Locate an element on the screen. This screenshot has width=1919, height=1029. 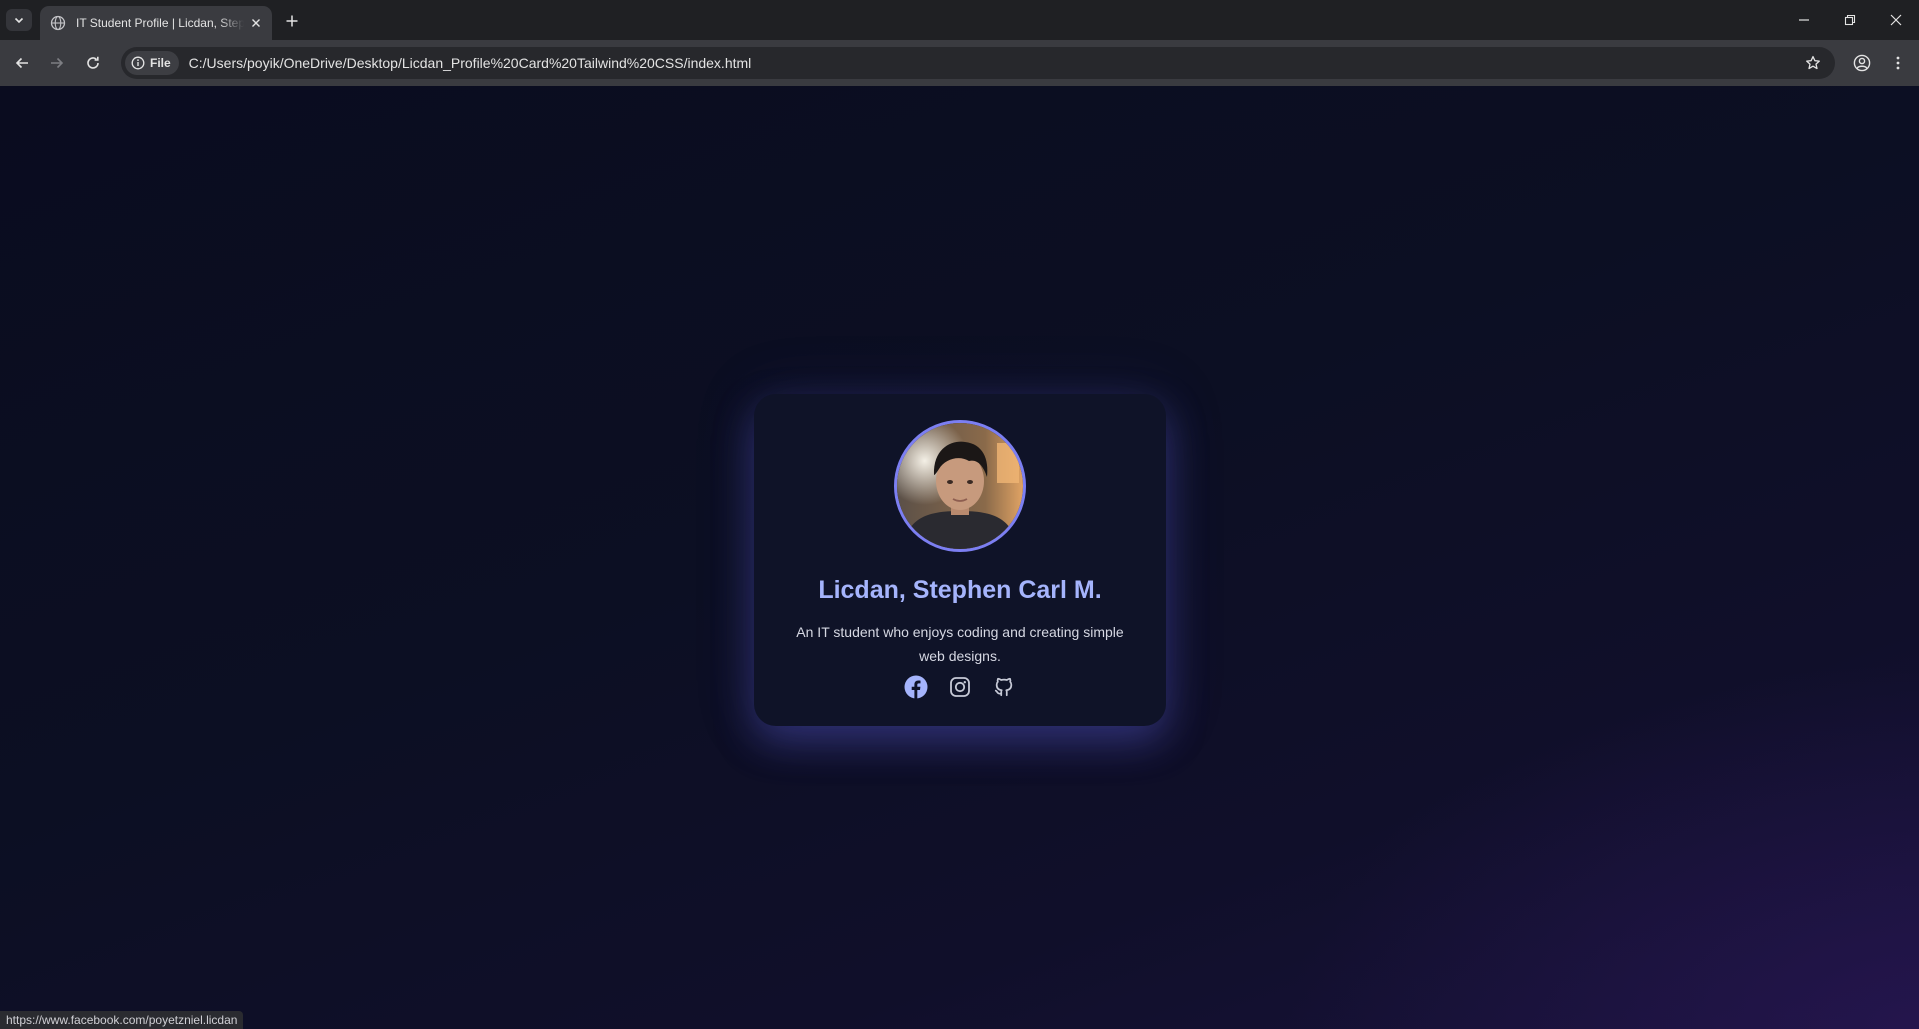
tab-search-button is located at coordinates (19, 20).